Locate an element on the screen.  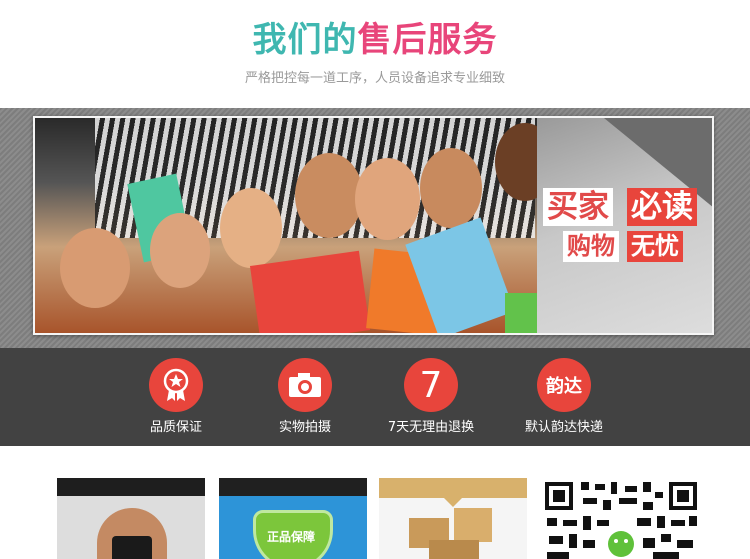
feature-quality: 品质保证 is located at coordinates (176, 397).